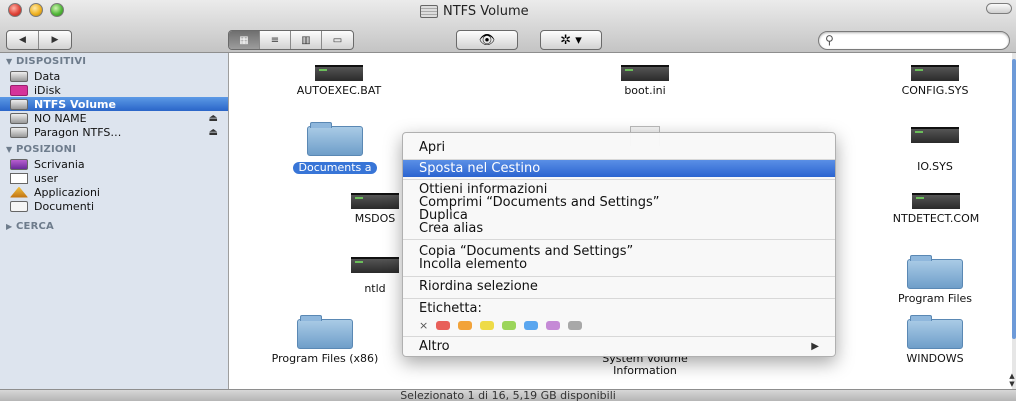  I want to click on file-item: WINDOWS, so click(935, 340).